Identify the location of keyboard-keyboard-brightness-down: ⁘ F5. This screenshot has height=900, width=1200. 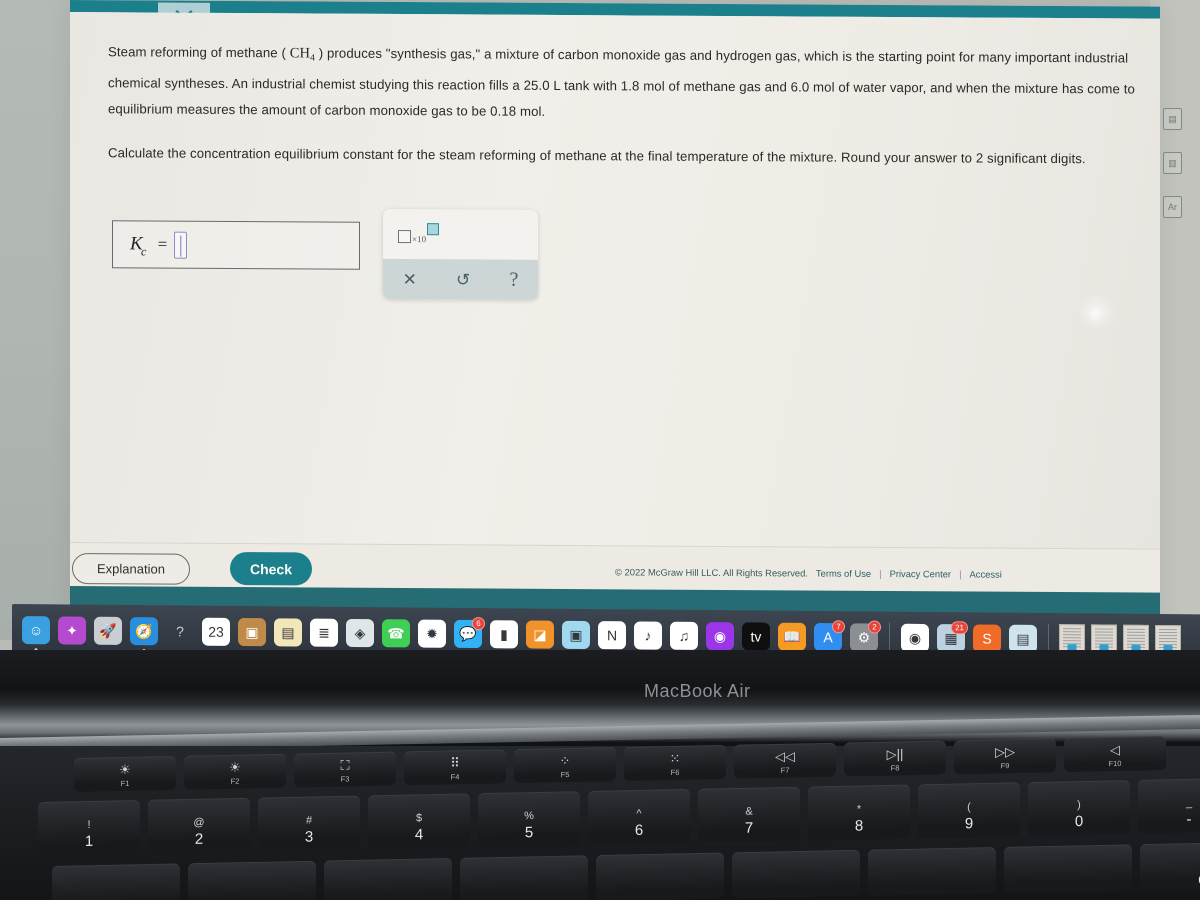
(565, 765).